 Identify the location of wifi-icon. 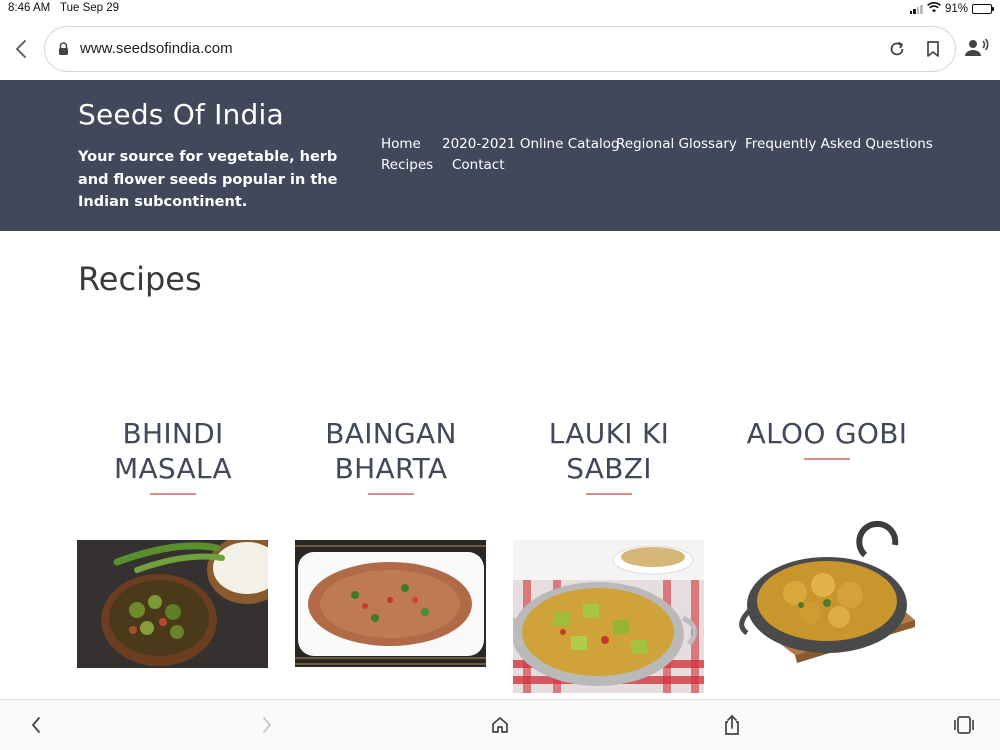
(934, 9).